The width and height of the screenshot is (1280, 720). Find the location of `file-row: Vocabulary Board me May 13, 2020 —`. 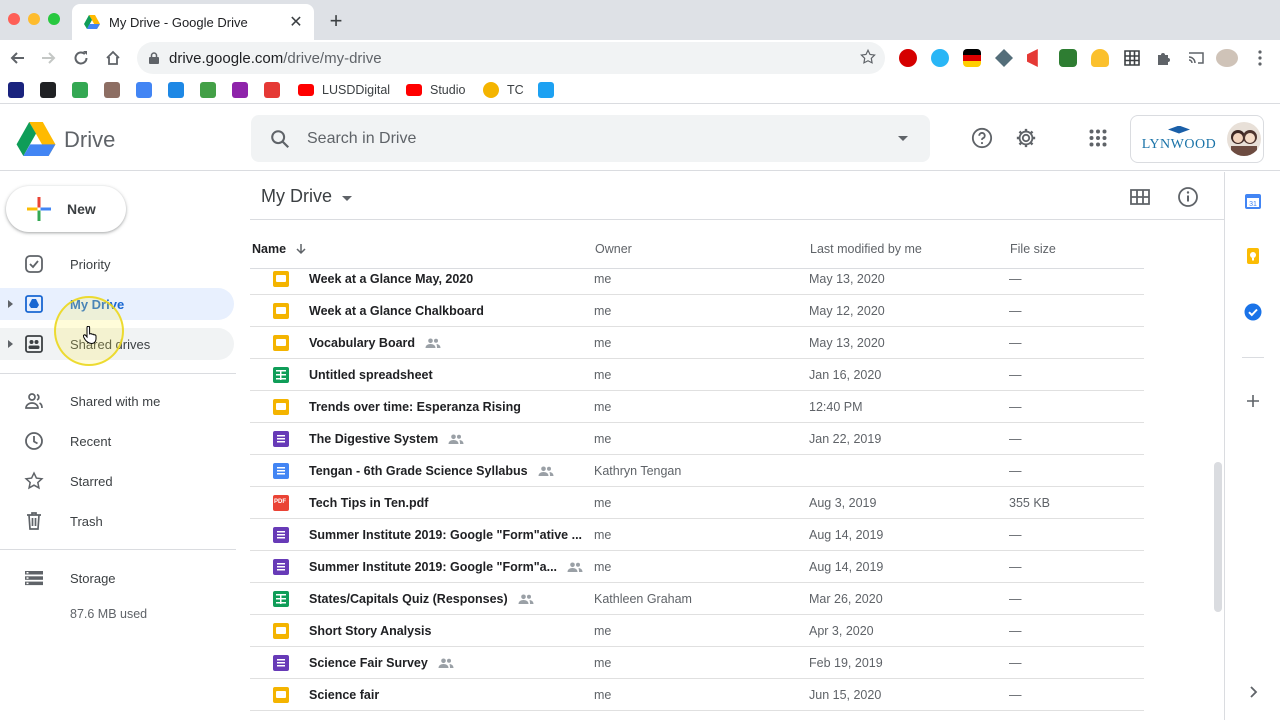

file-row: Vocabulary Board me May 13, 2020 — is located at coordinates (697, 343).